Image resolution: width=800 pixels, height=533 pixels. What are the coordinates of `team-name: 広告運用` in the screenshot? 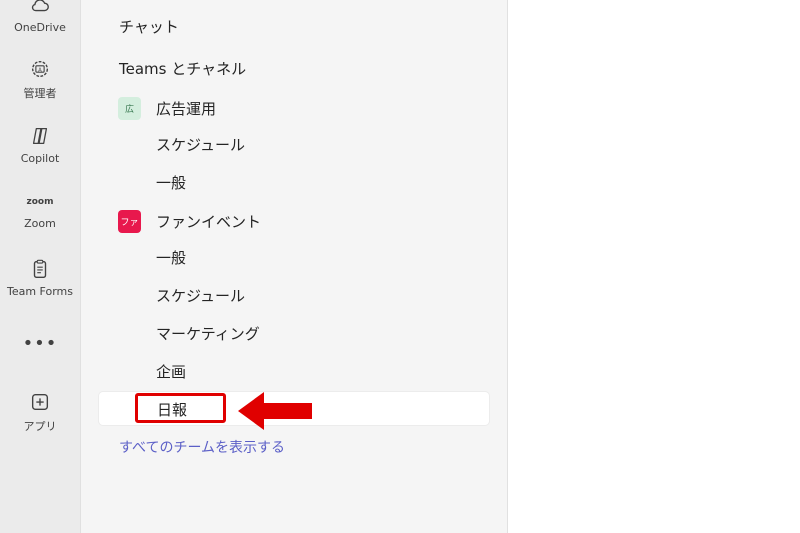 It's located at (186, 108).